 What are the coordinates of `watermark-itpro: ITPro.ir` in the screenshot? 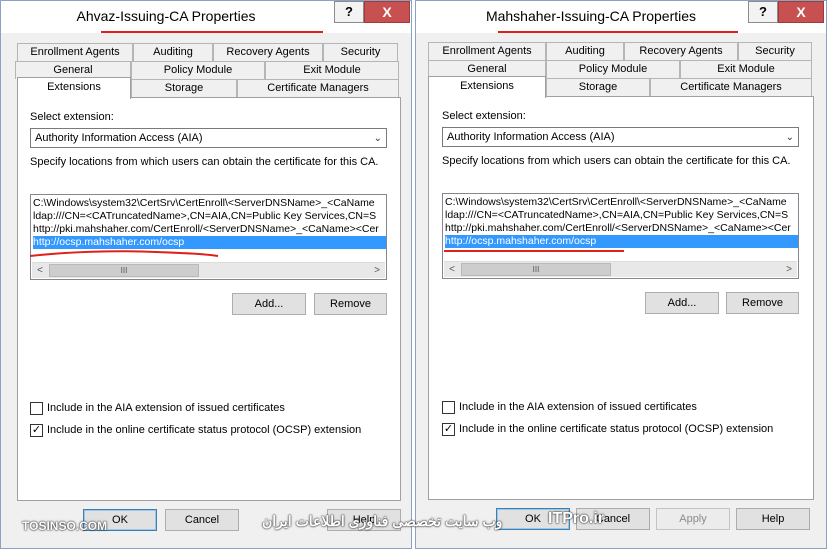 It's located at (576, 518).